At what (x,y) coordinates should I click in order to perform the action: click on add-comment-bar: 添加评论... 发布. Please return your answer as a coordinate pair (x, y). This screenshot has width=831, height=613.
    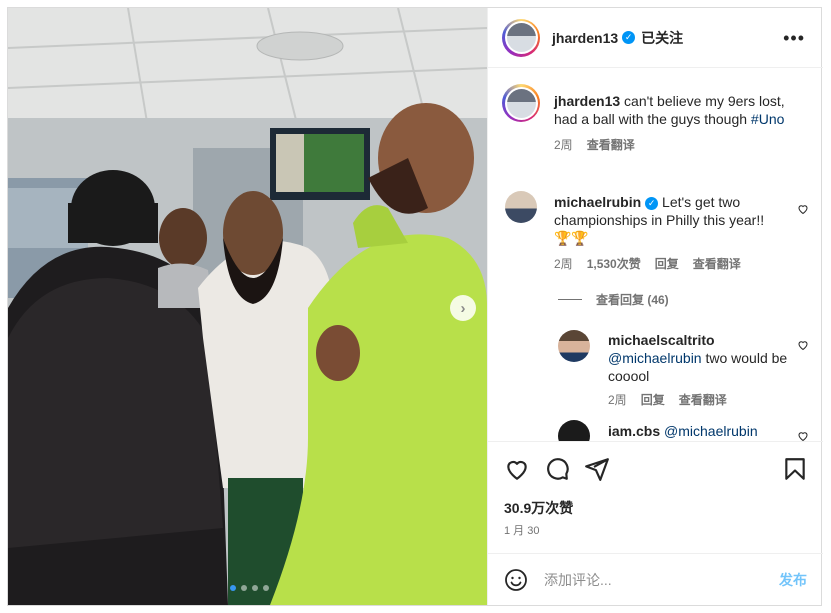
    Looking at the image, I should click on (655, 579).